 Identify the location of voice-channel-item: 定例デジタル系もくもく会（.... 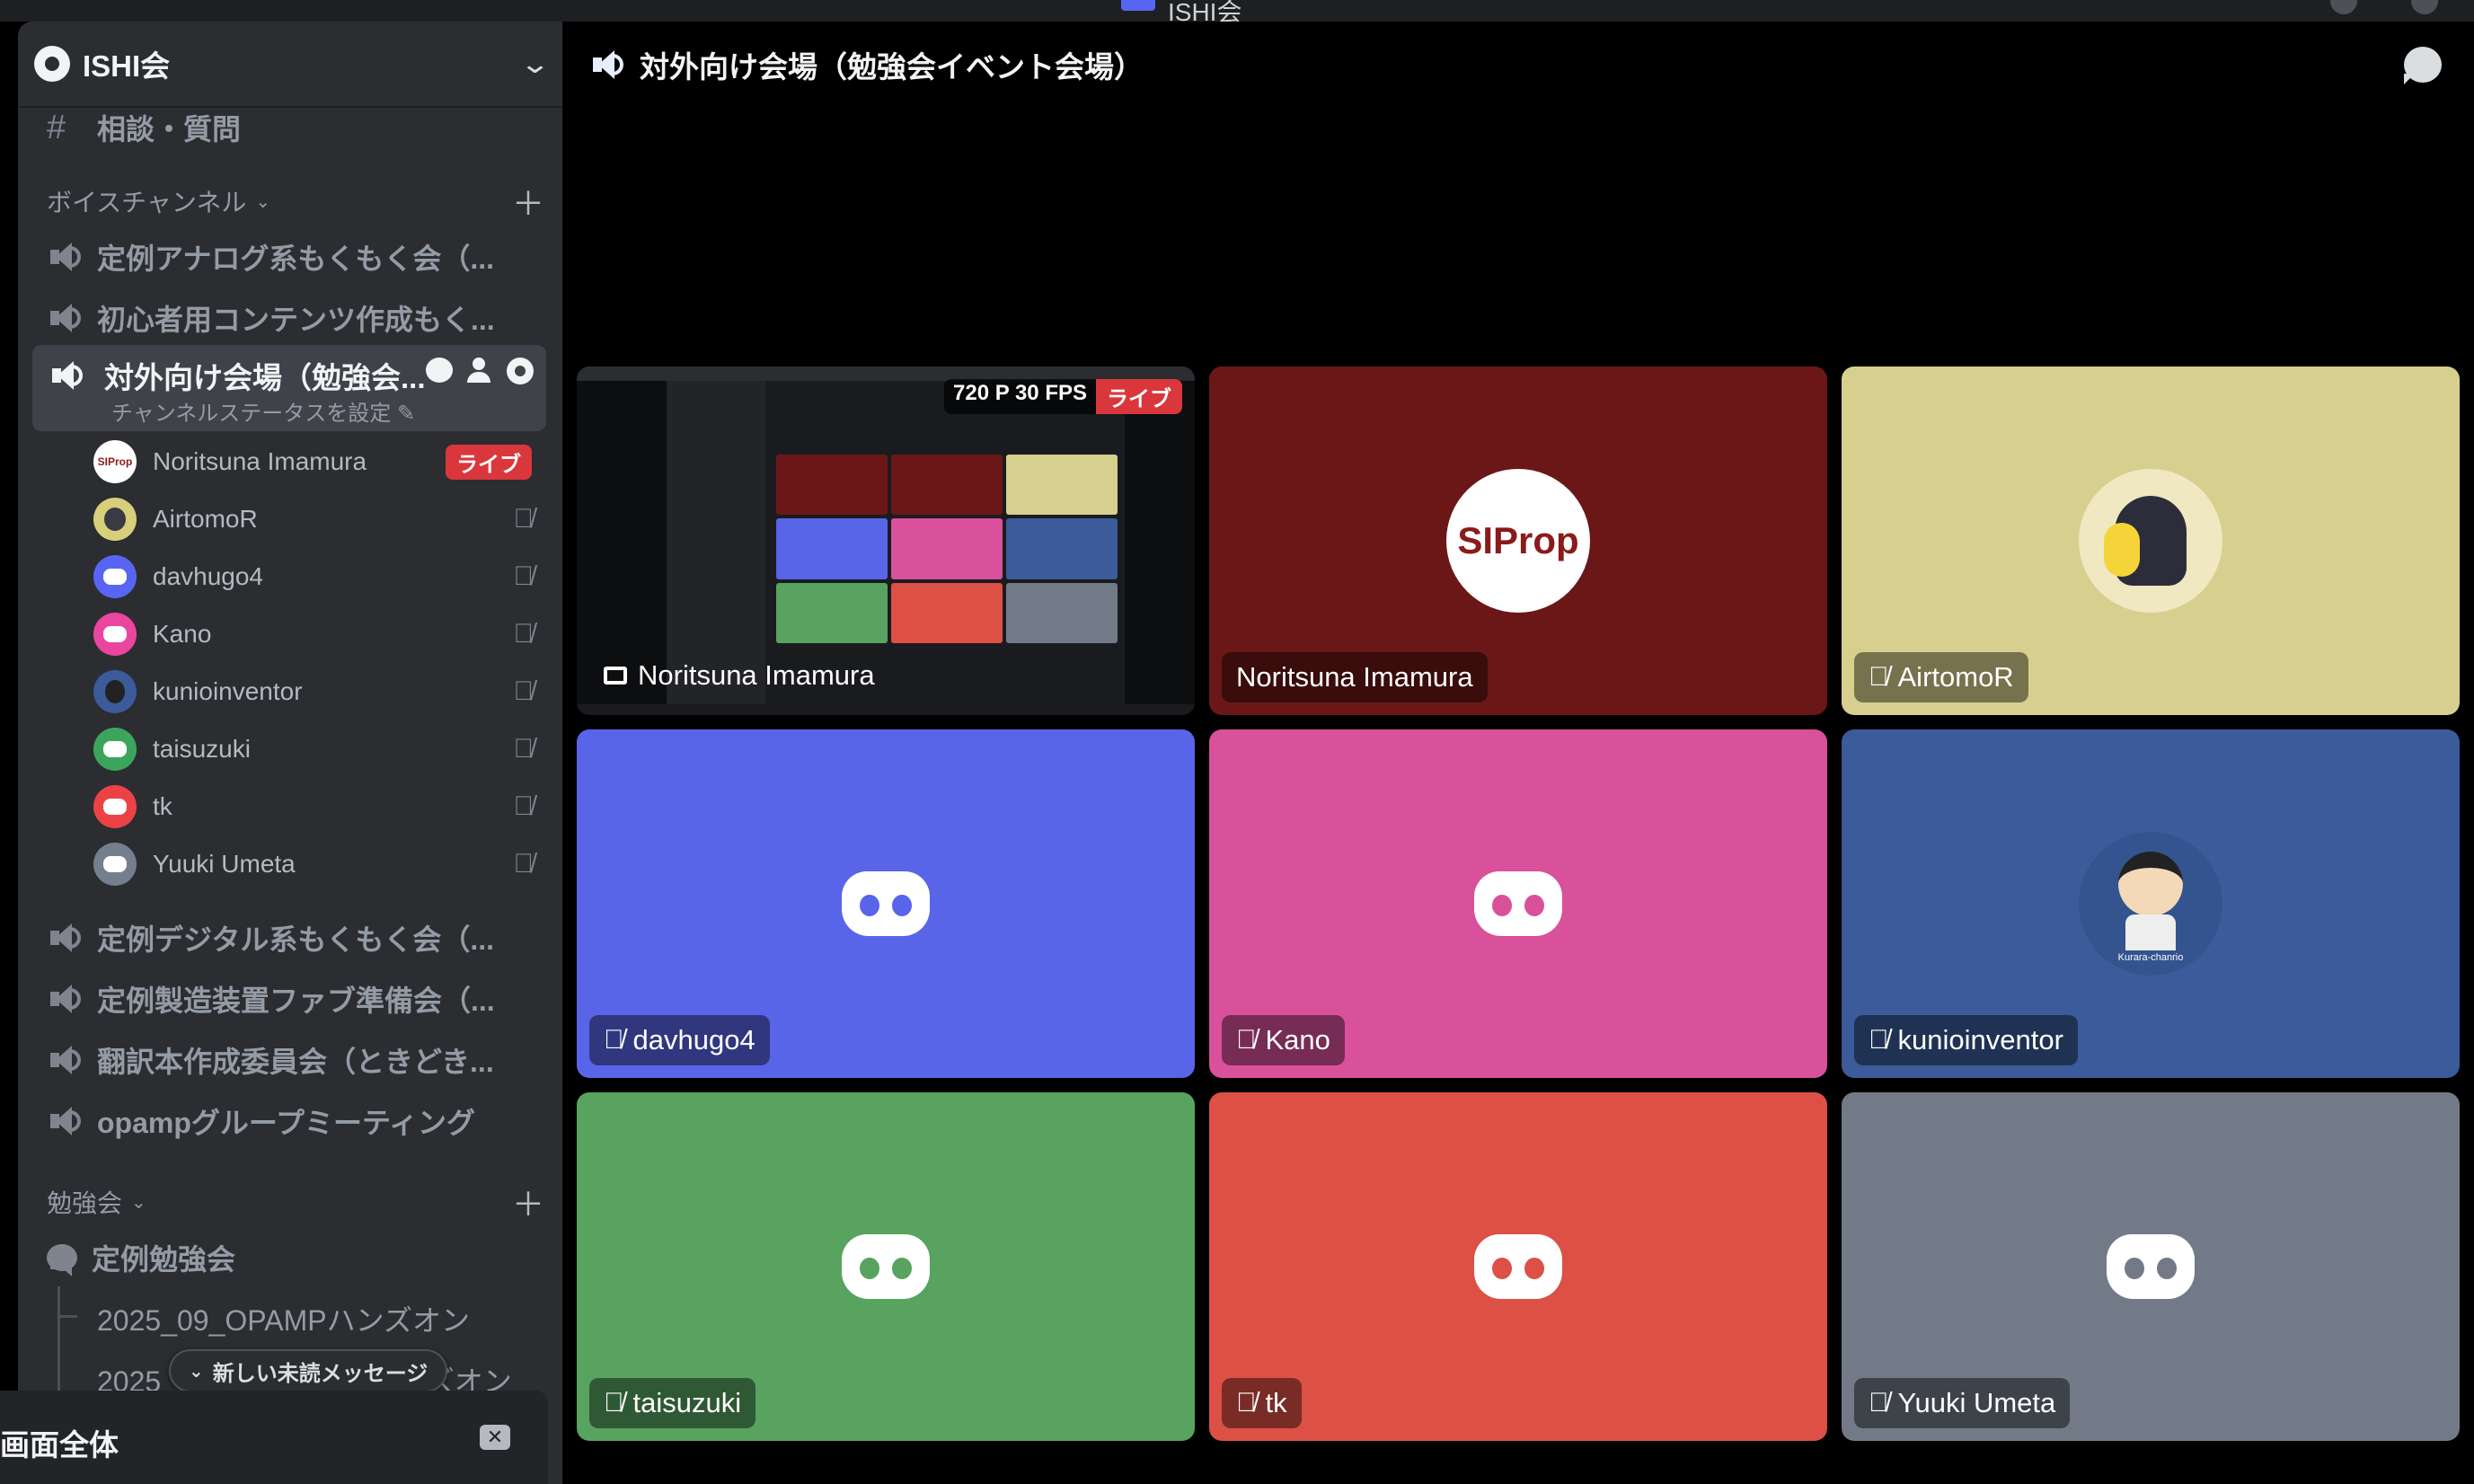
(290, 938).